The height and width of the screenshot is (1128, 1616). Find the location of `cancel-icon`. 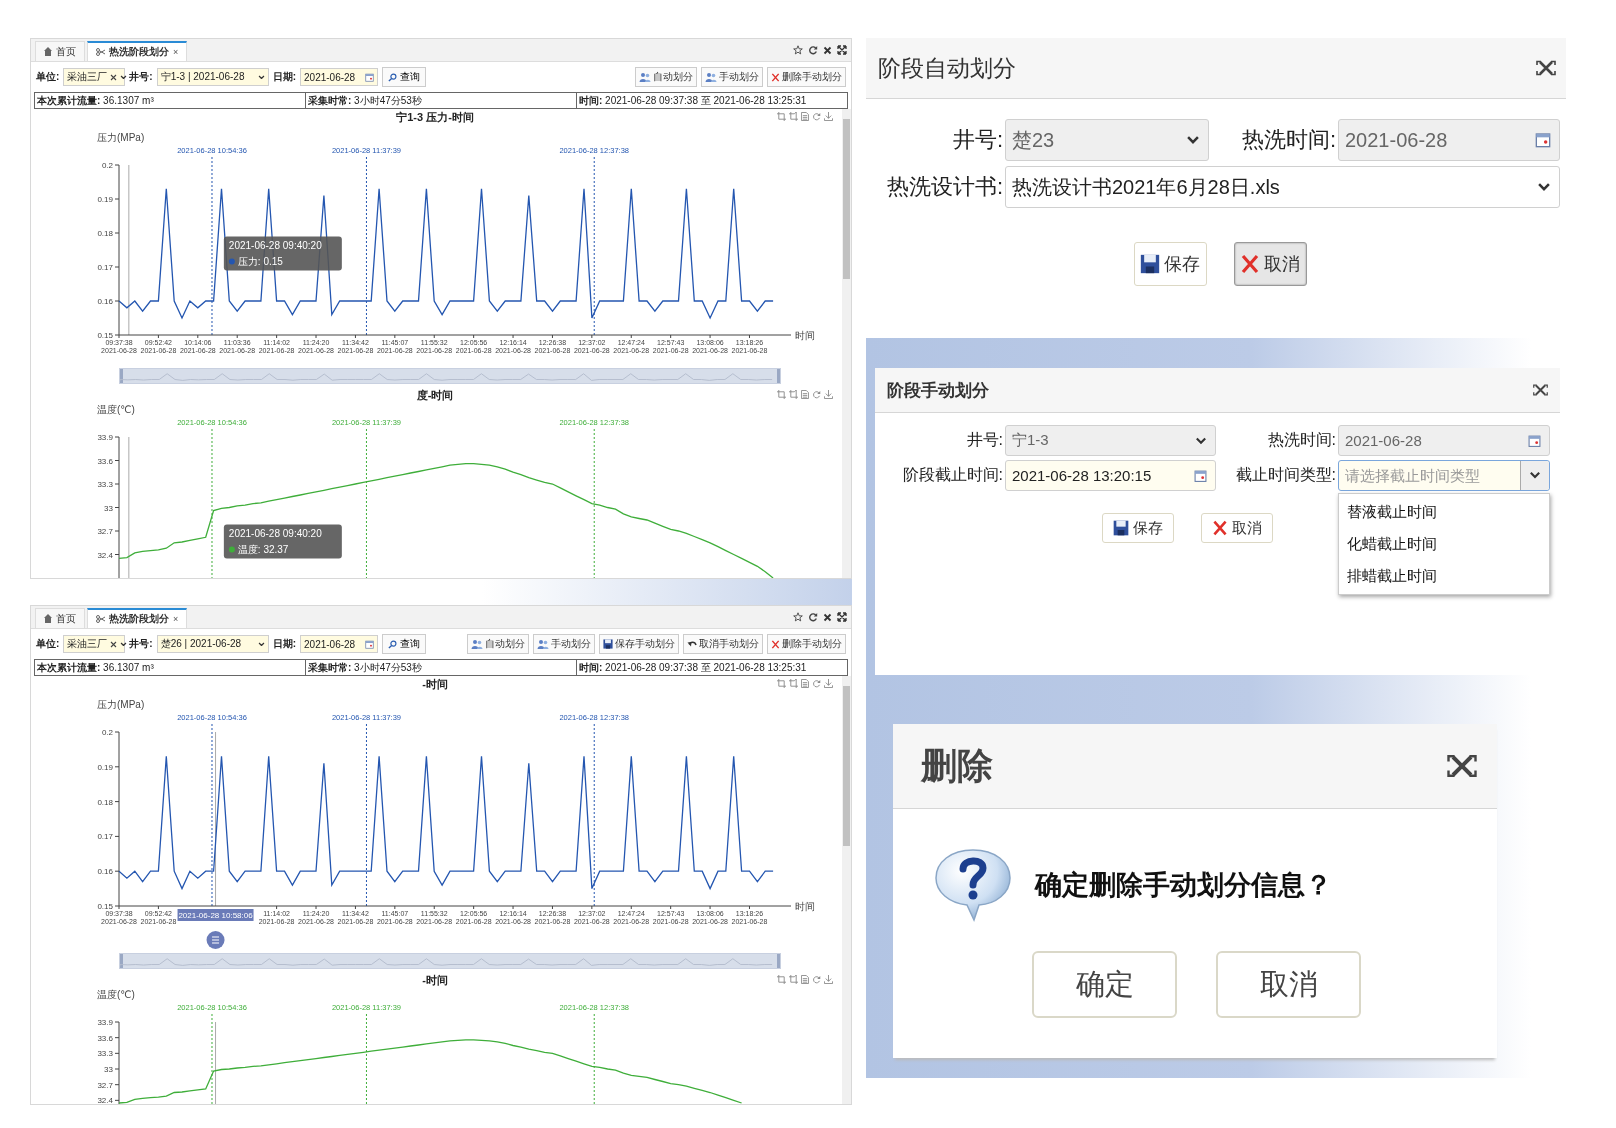

cancel-icon is located at coordinates (1220, 528).